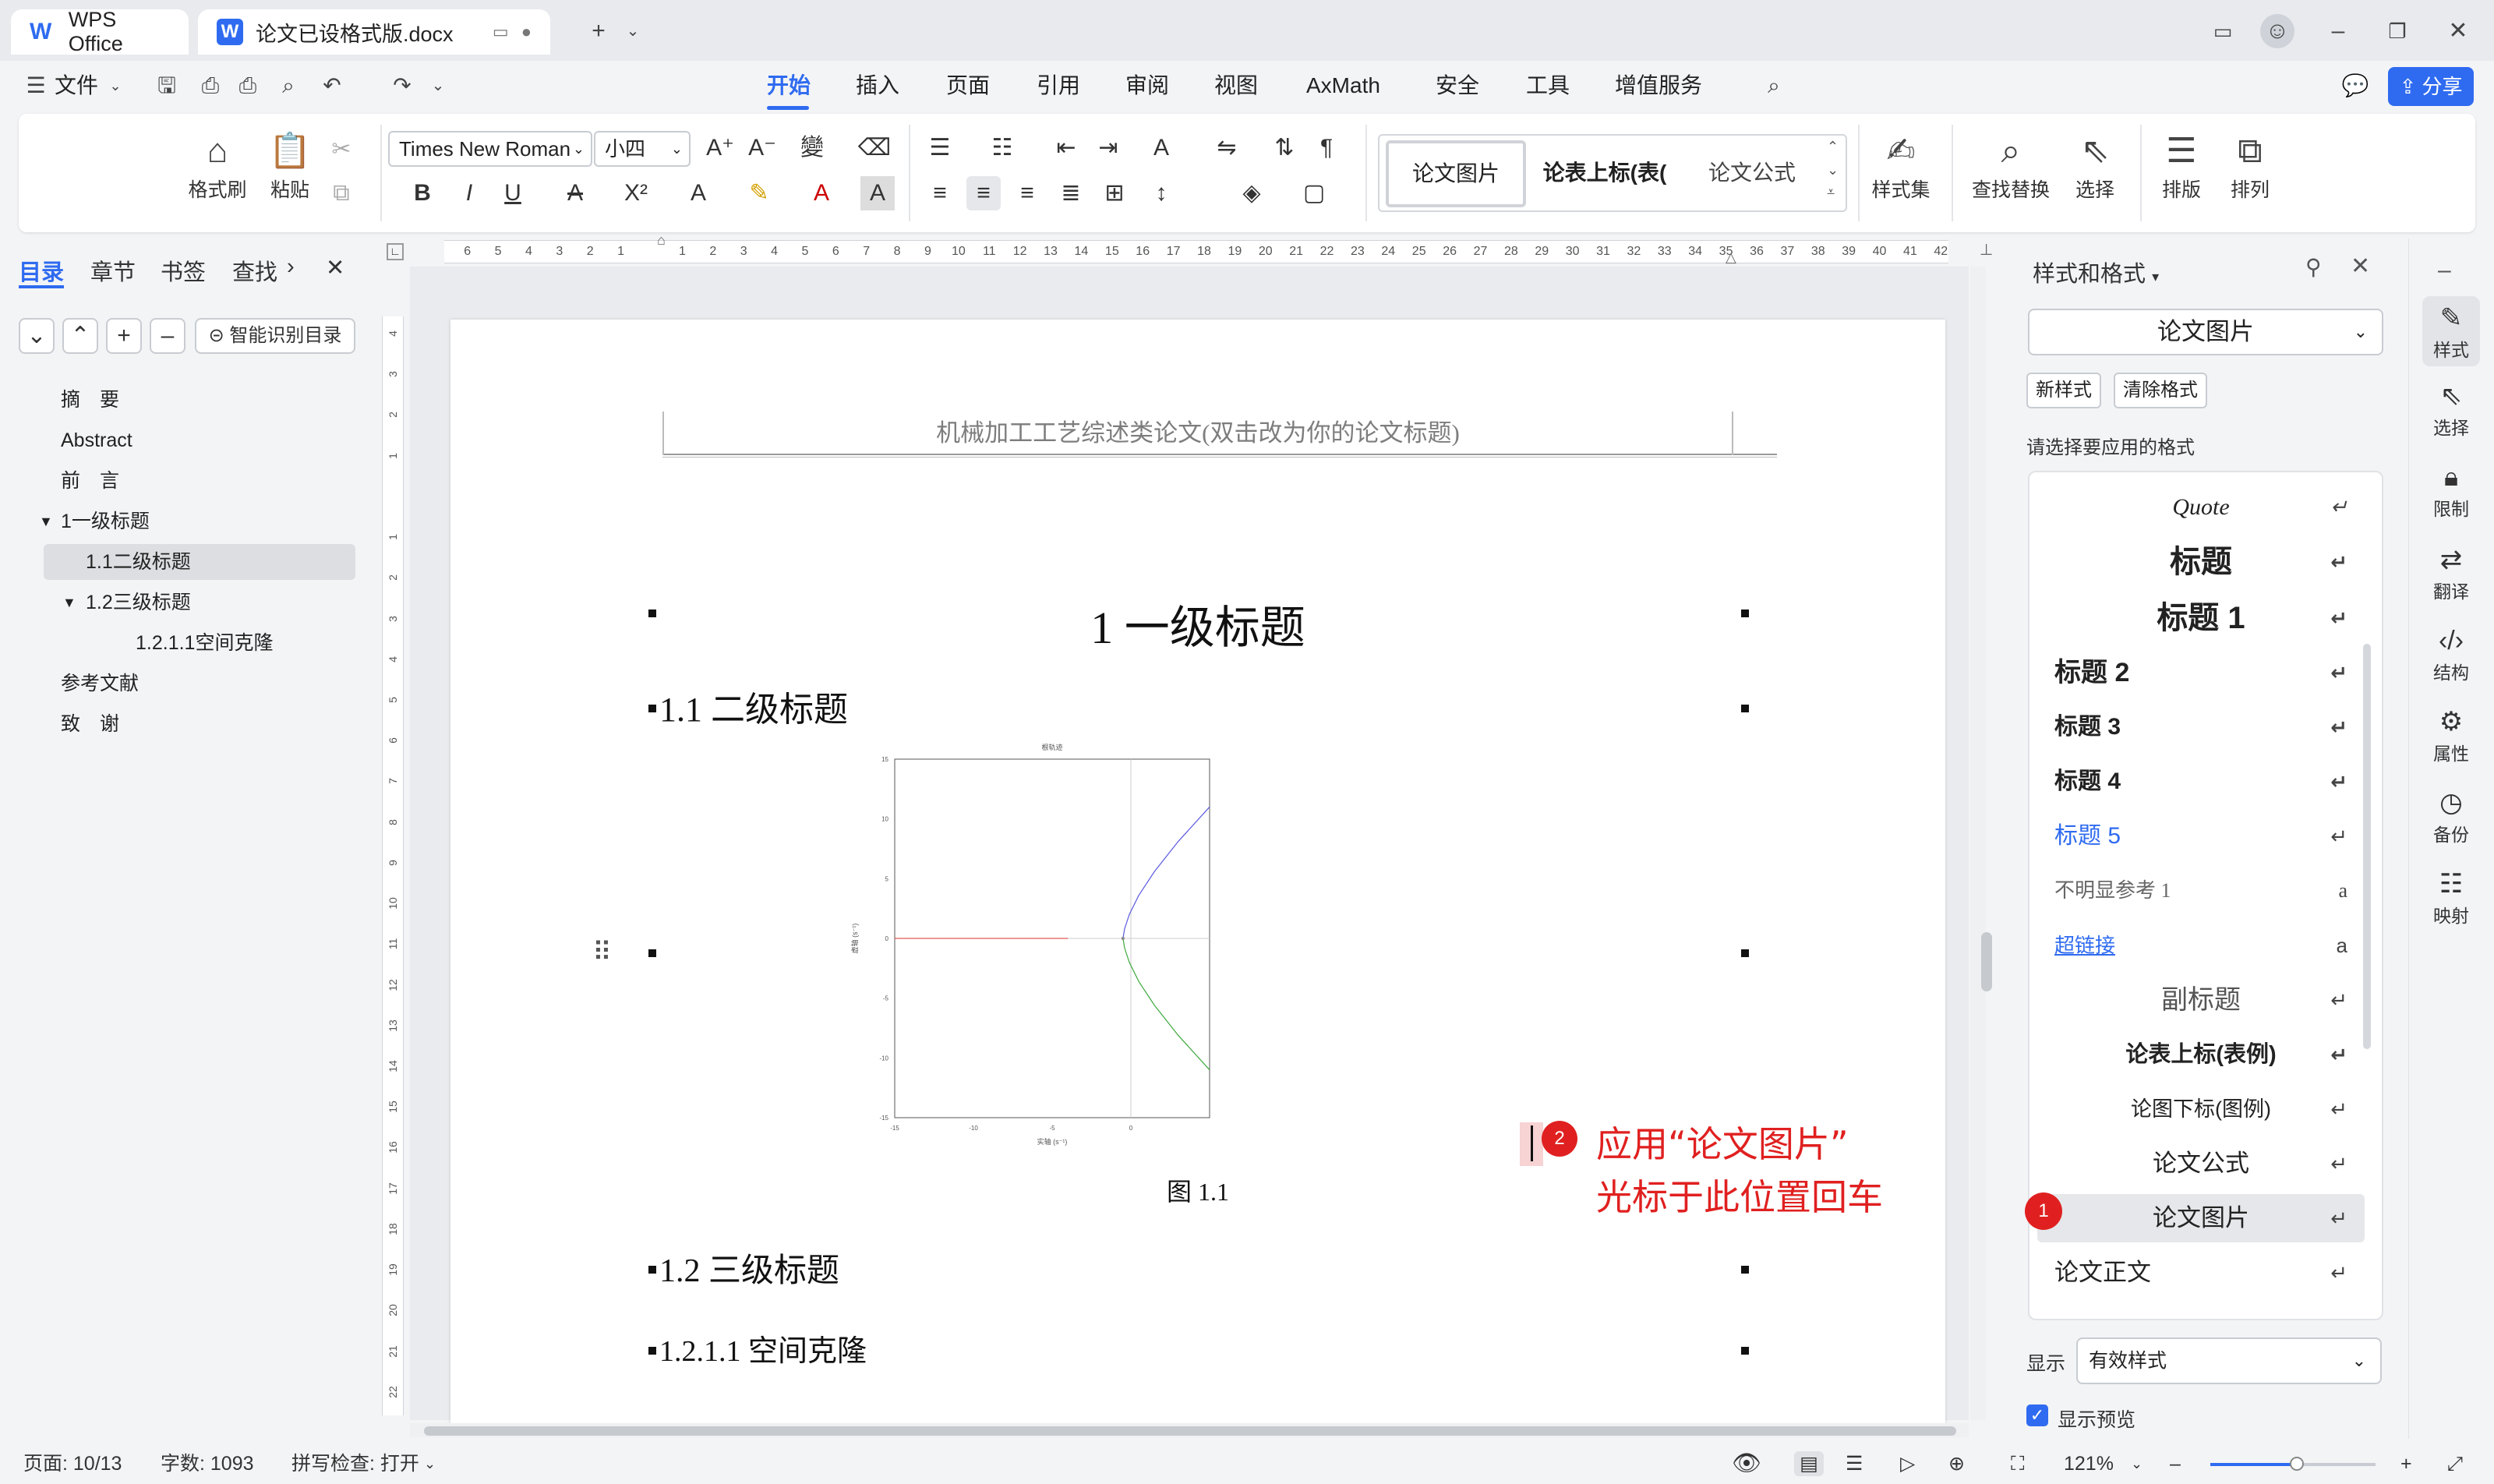 The width and height of the screenshot is (2494, 1484). What do you see at coordinates (2201, 507) in the screenshot?
I see `style-item-quote: Quote ↵` at bounding box center [2201, 507].